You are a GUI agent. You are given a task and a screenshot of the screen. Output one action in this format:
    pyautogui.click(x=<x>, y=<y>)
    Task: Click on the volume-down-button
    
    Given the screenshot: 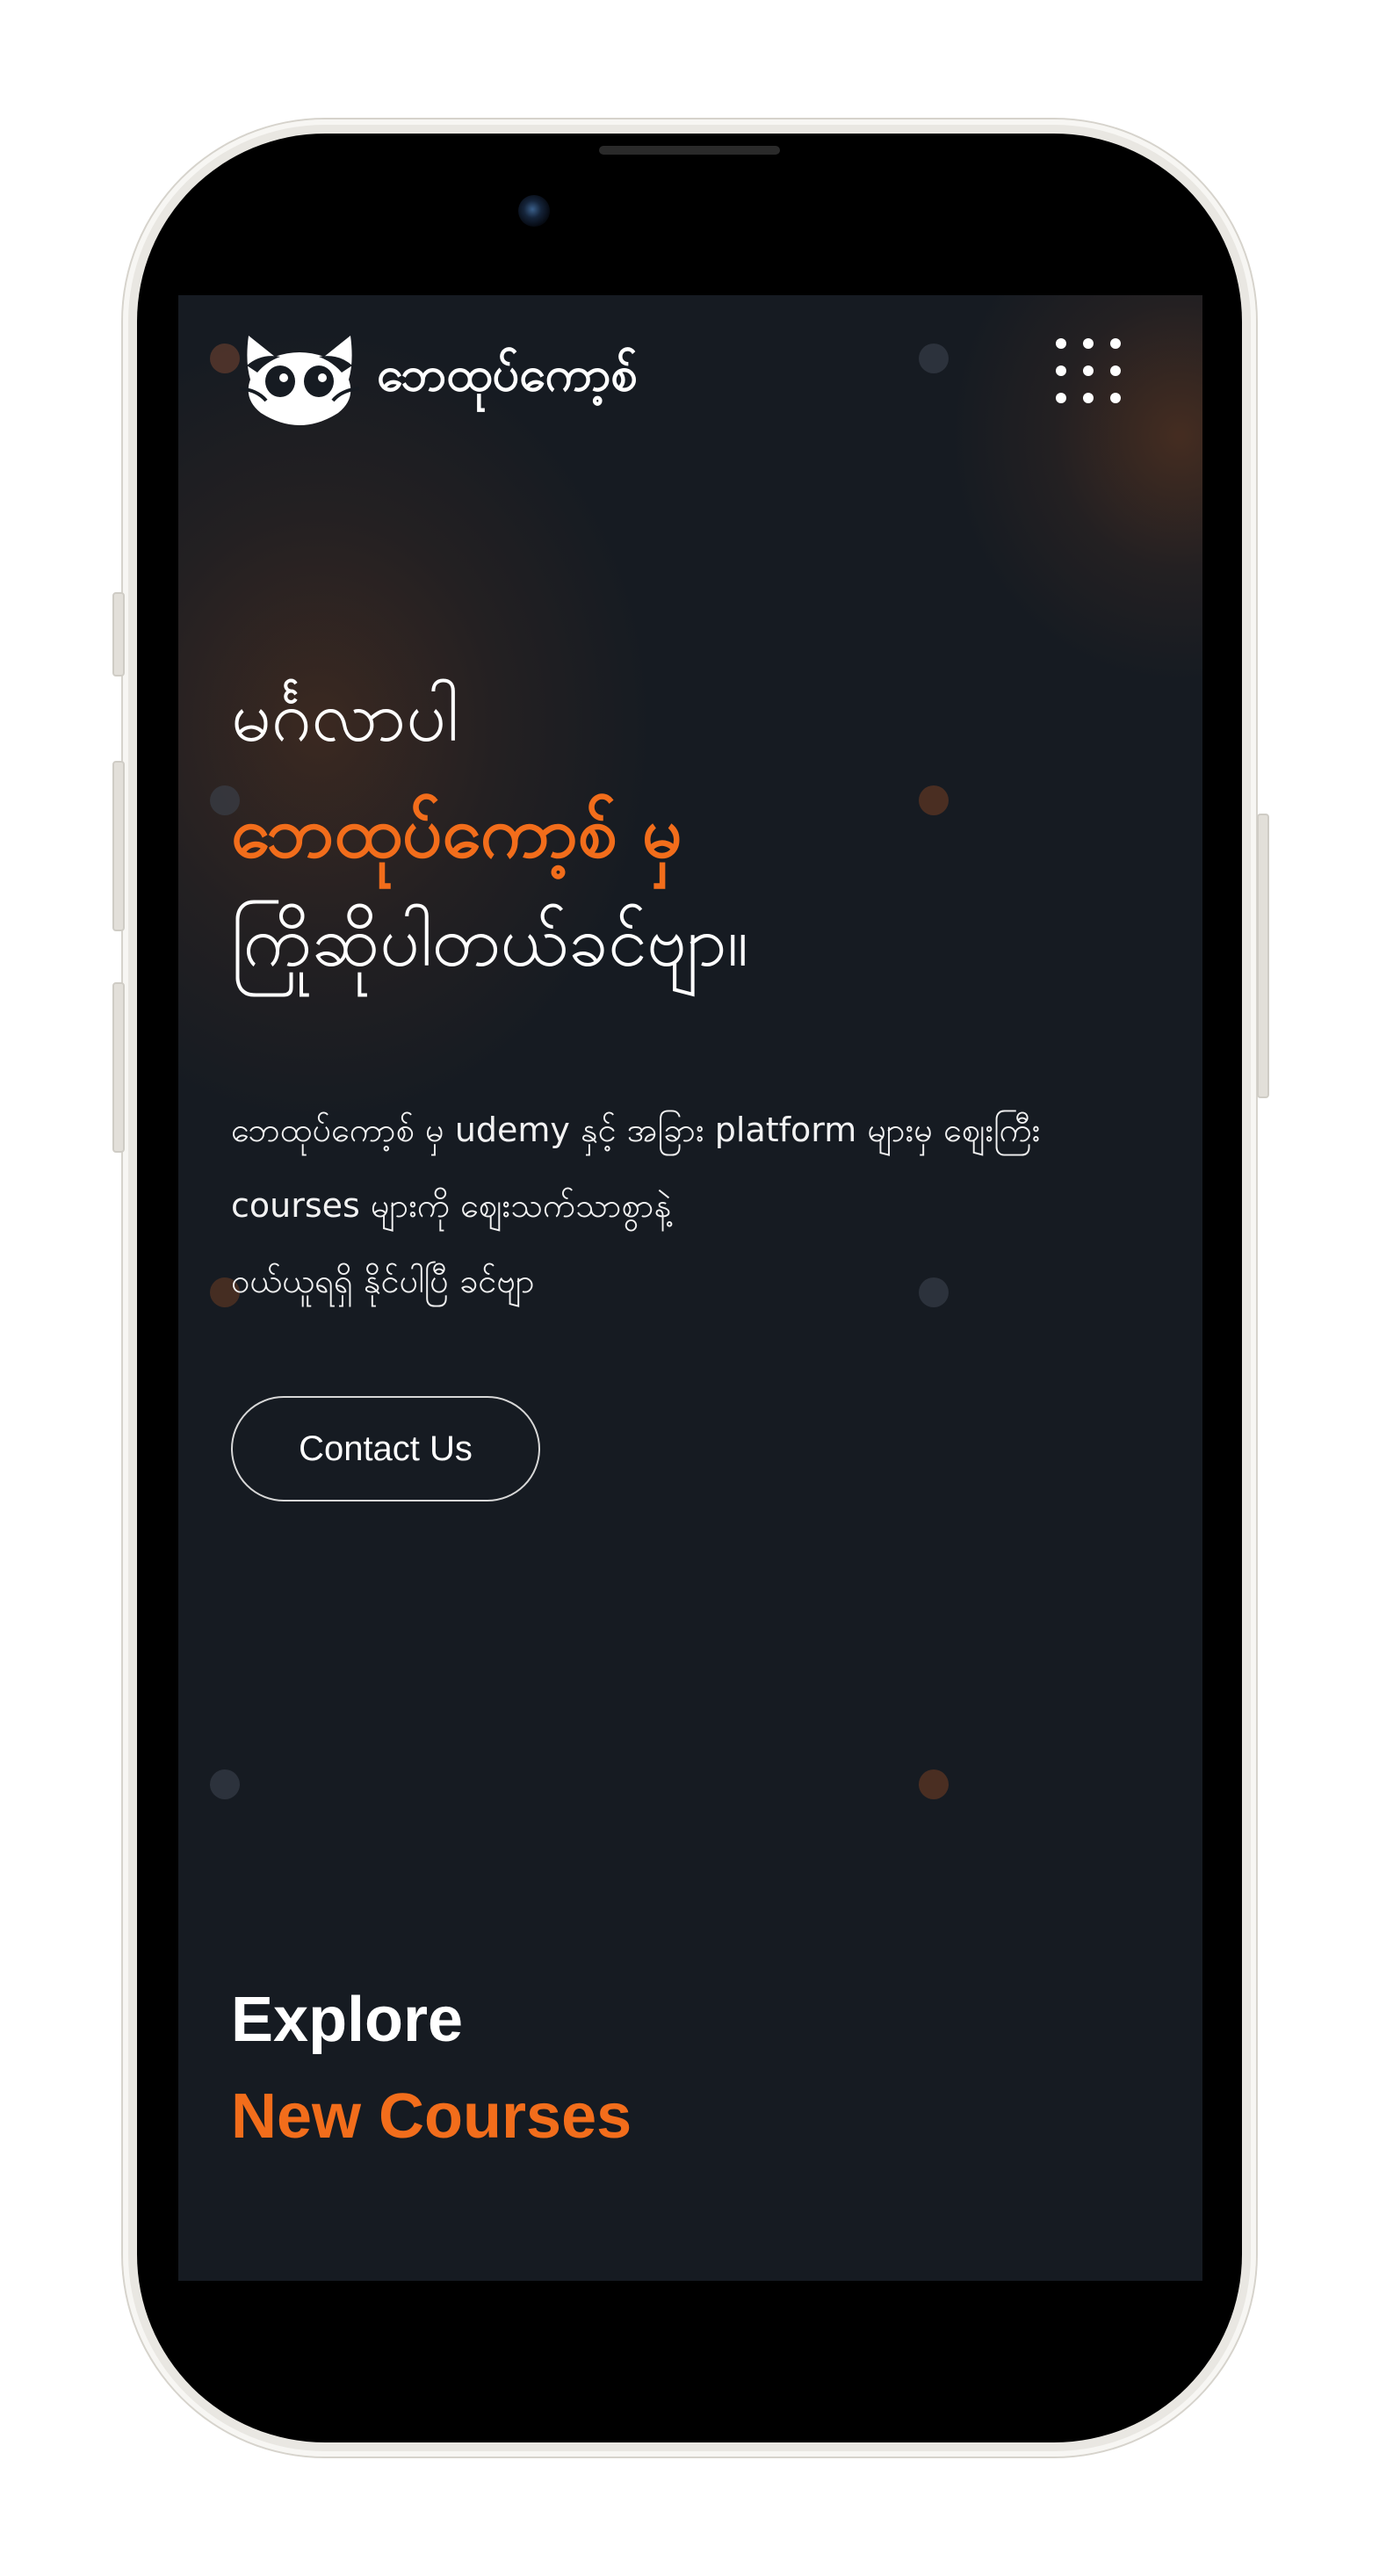 What is the action you would take?
    pyautogui.click(x=118, y=1067)
    